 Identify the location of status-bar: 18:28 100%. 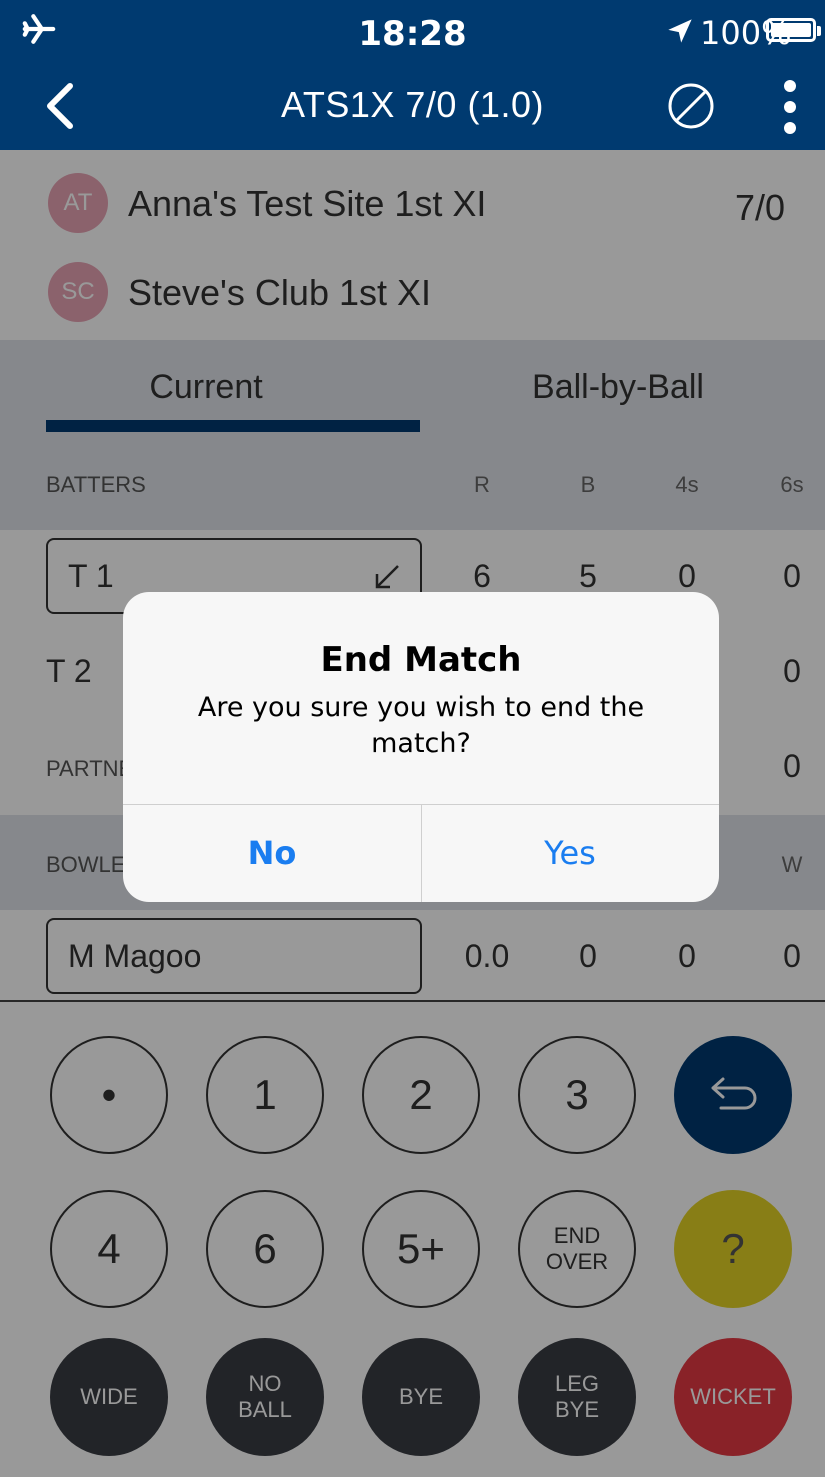
(412, 31).